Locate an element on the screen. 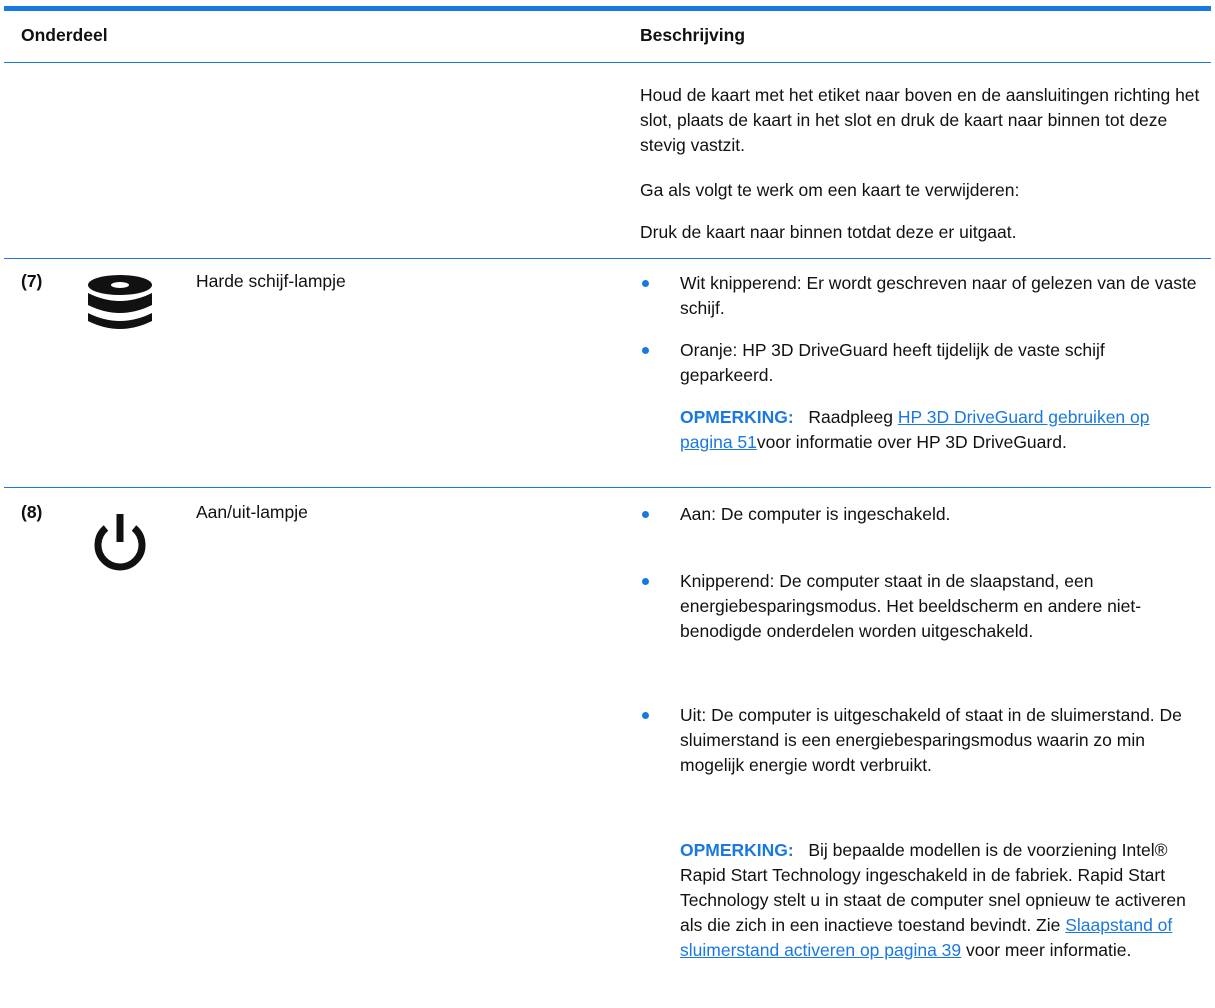 Image resolution: width=1215 pixels, height=1008 pixels. note-text: Raadpleeg is located at coordinates (850, 417).